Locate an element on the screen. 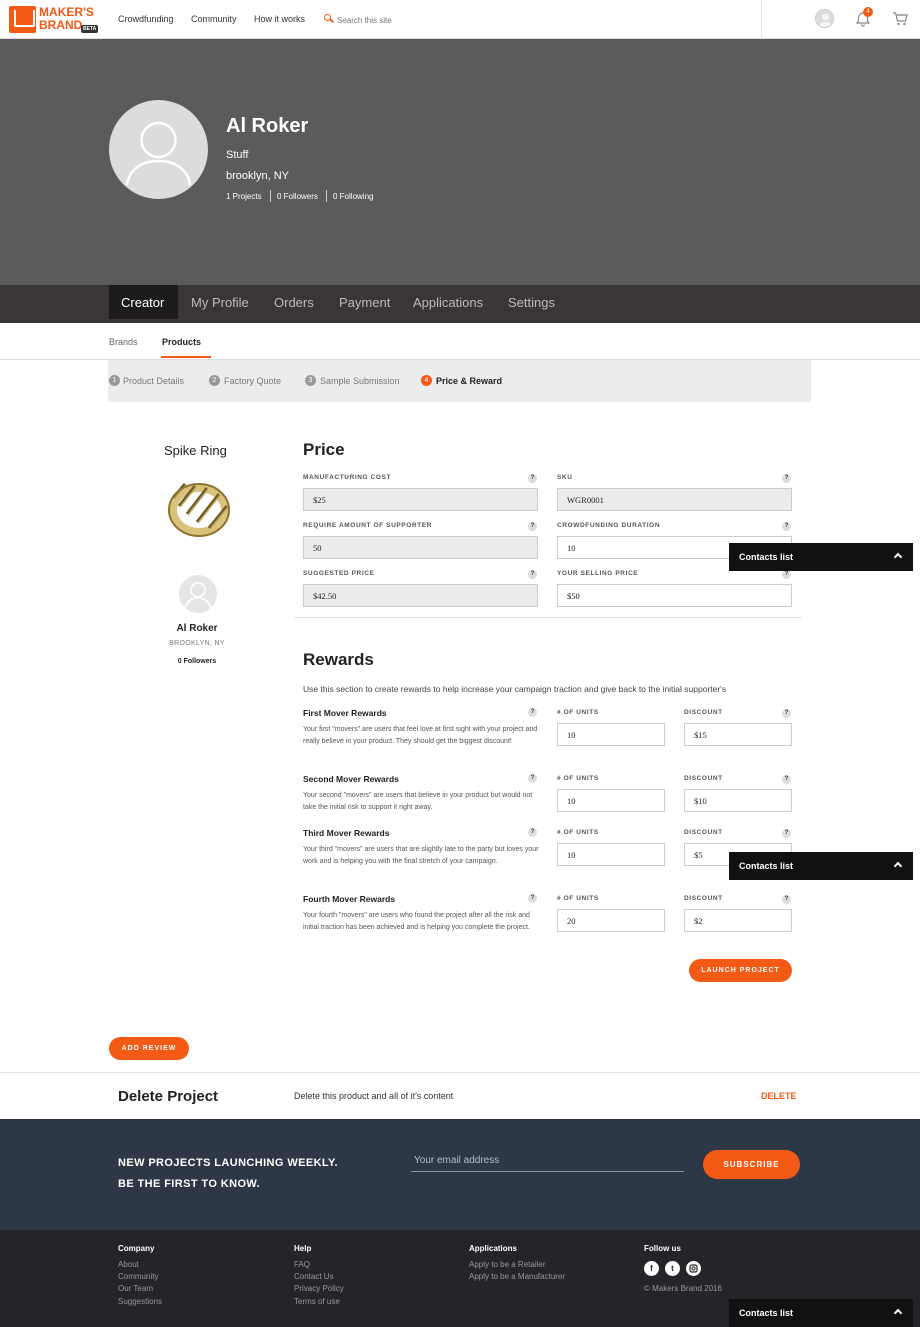  product-image is located at coordinates (199, 510).